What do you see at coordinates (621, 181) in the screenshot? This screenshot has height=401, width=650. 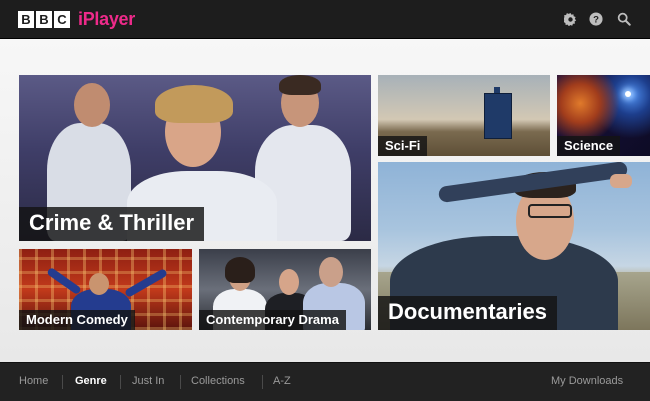 I see `hand` at bounding box center [621, 181].